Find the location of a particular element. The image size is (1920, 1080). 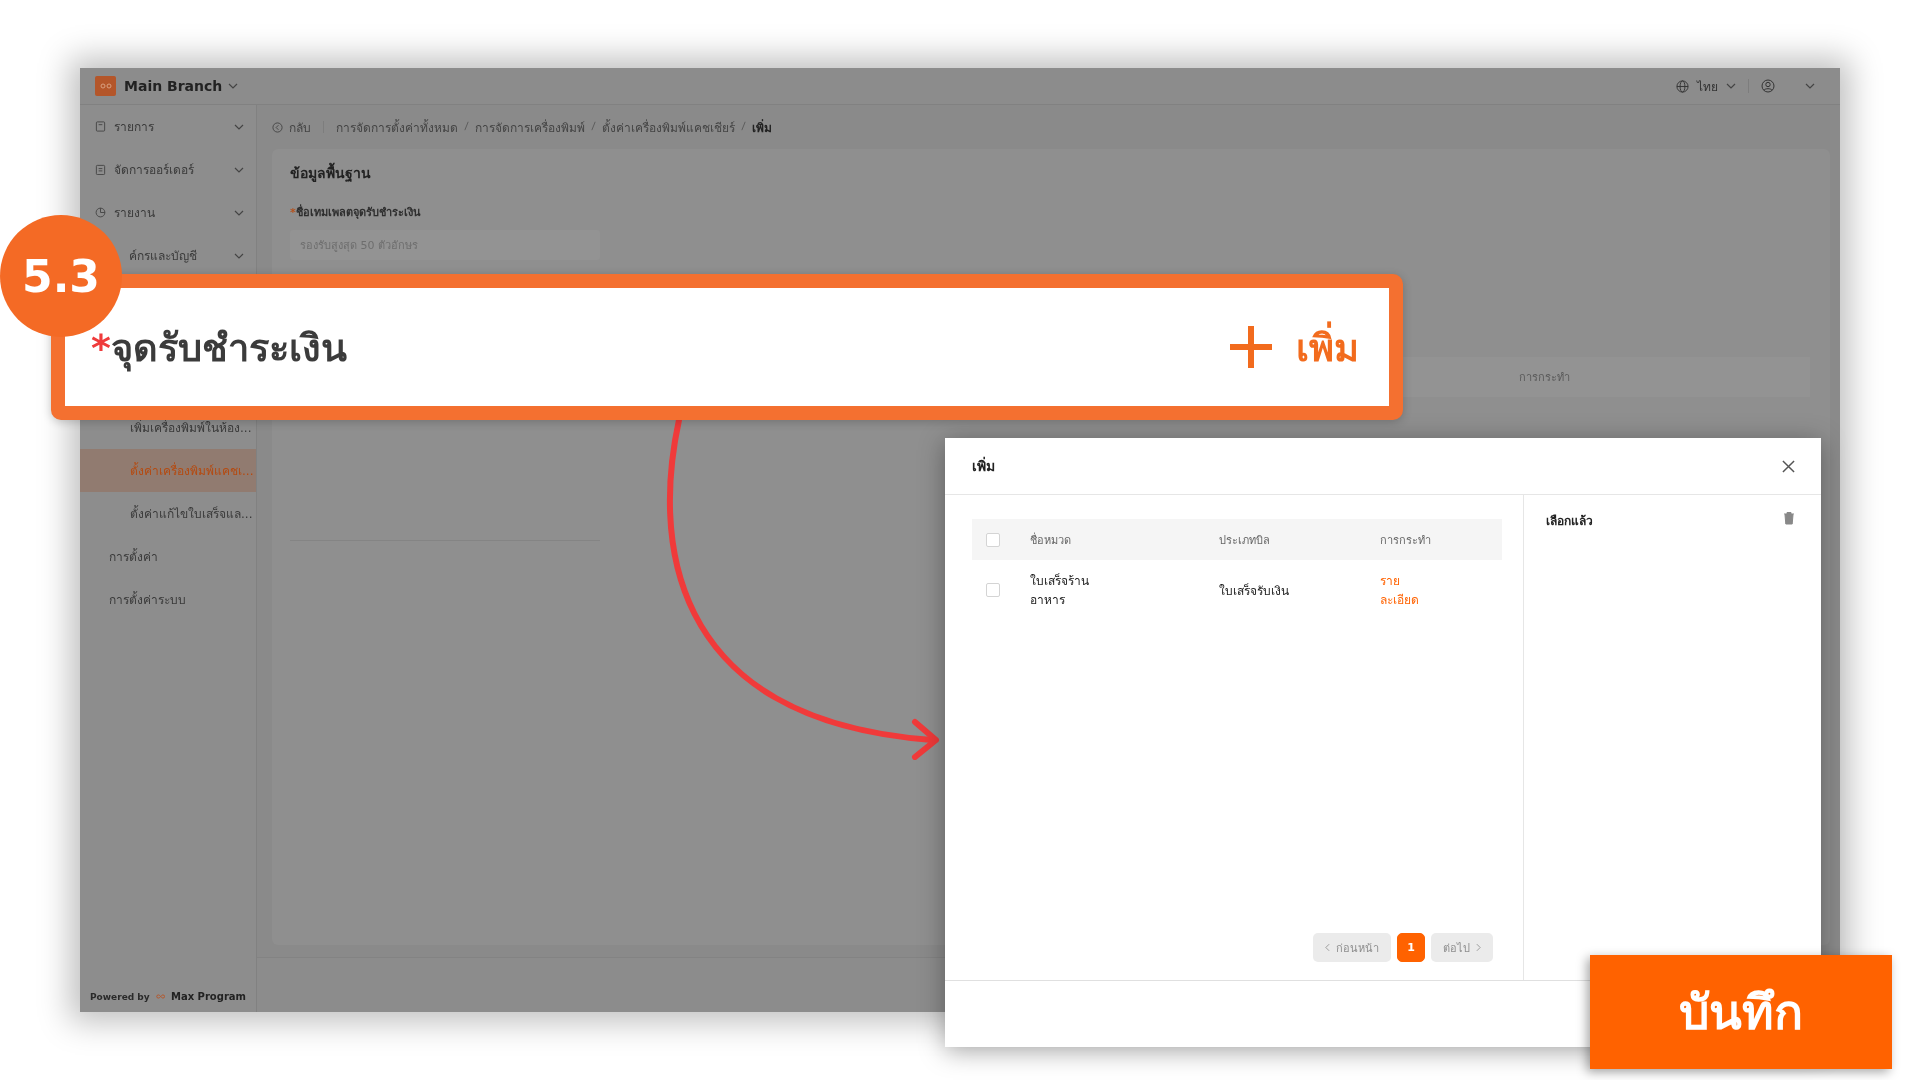

back-link: กลับ is located at coordinates (300, 127).